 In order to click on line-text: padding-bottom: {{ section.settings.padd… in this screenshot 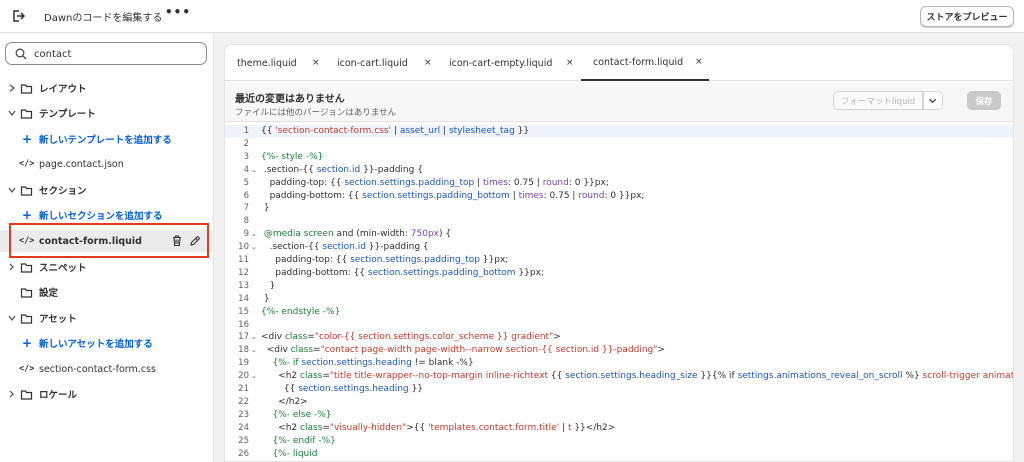, I will do `click(453, 195)`.